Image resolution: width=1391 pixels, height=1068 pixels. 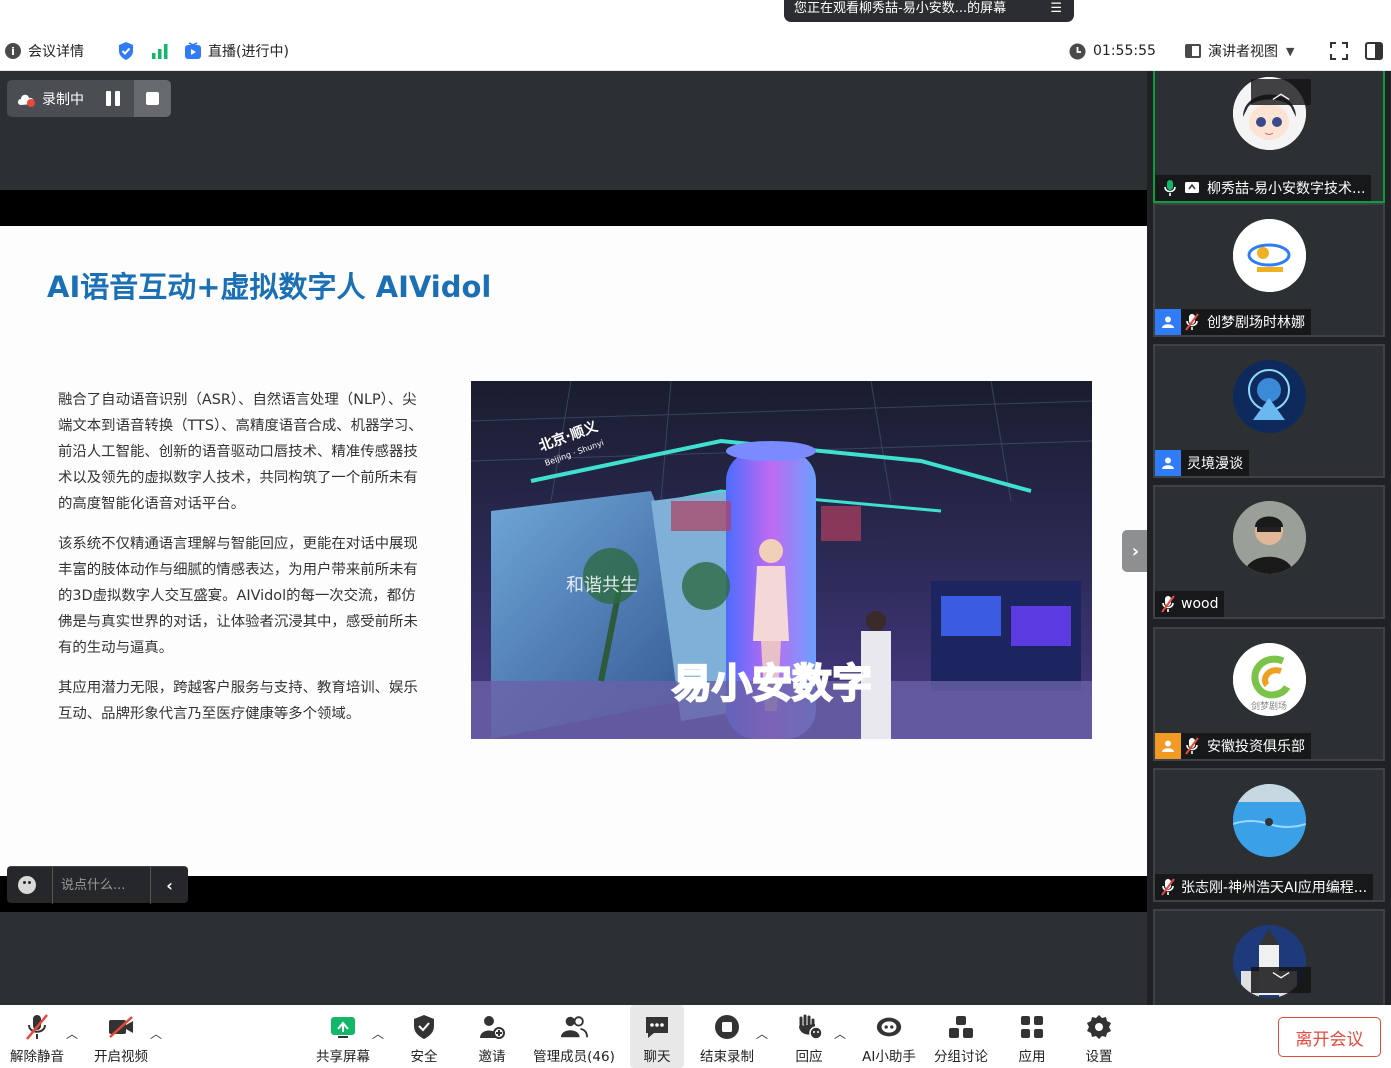 I want to click on participant-name: 安徽投资俱乐部, so click(x=1256, y=747).